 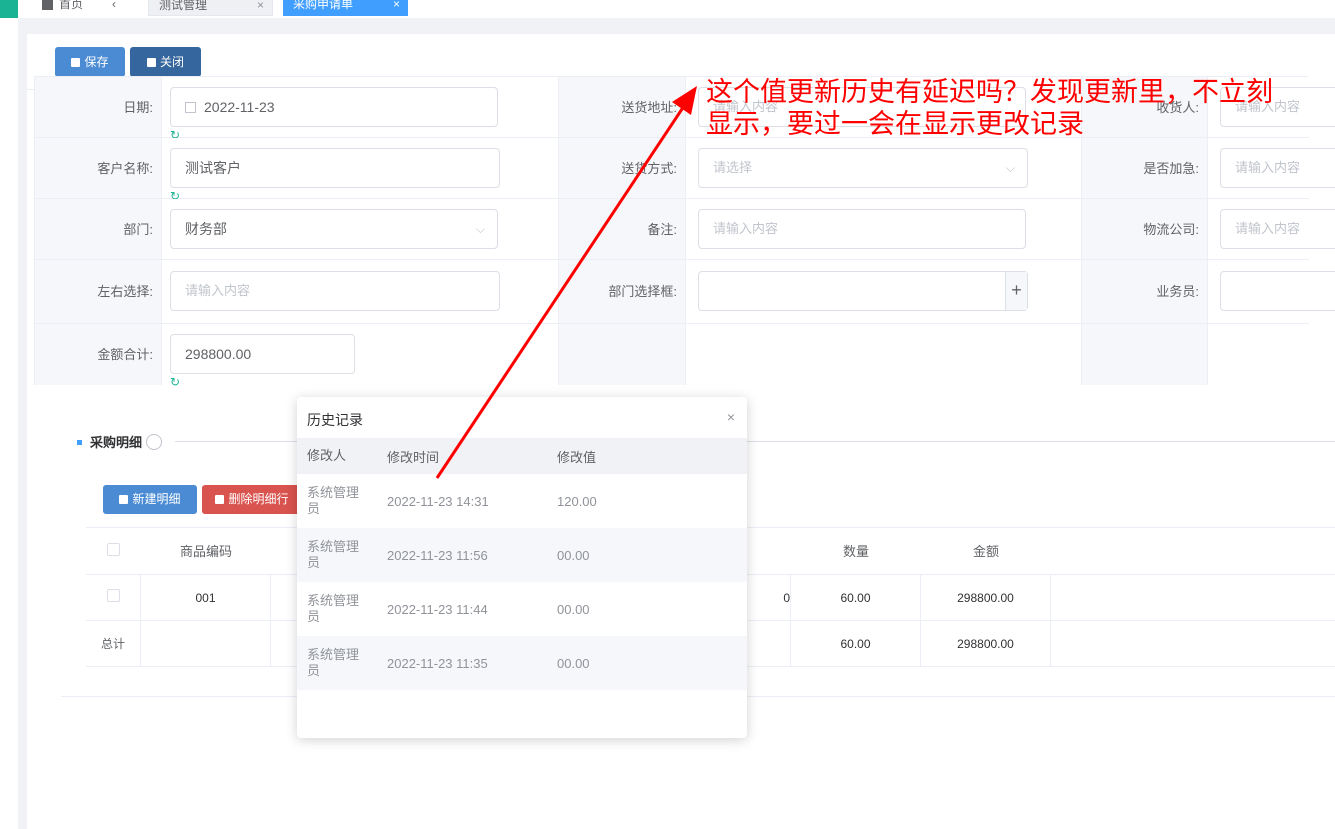 I want to click on annotation-arrow-line, so click(x=562, y=289).